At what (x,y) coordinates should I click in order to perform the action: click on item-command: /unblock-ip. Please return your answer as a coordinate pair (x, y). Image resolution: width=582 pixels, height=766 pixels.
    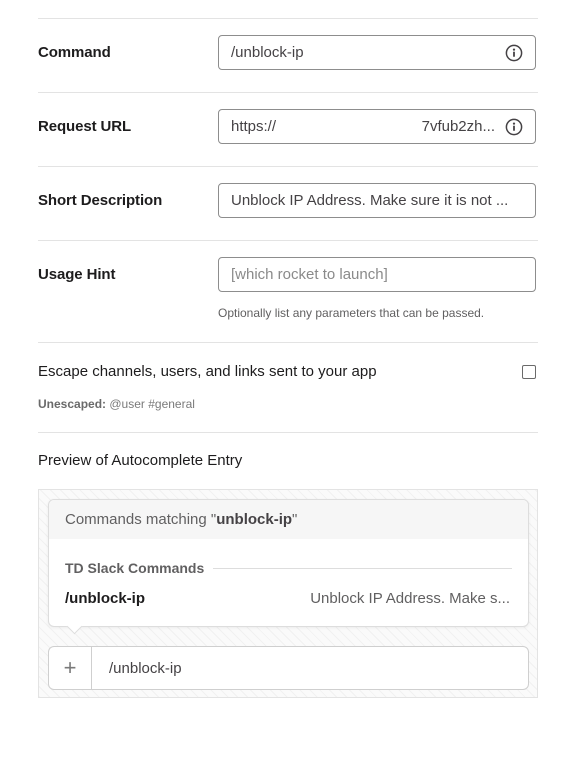
    Looking at the image, I should click on (105, 598).